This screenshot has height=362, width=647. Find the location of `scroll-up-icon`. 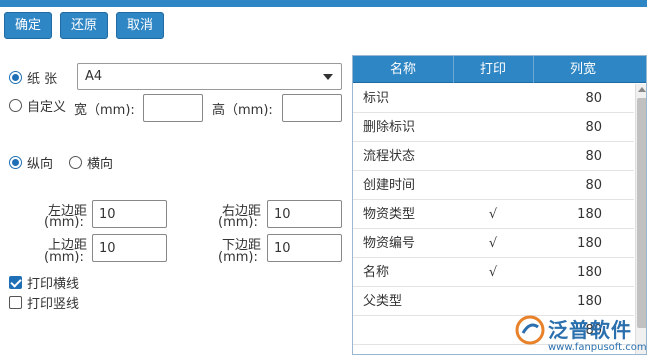

scroll-up-icon is located at coordinates (642, 89).